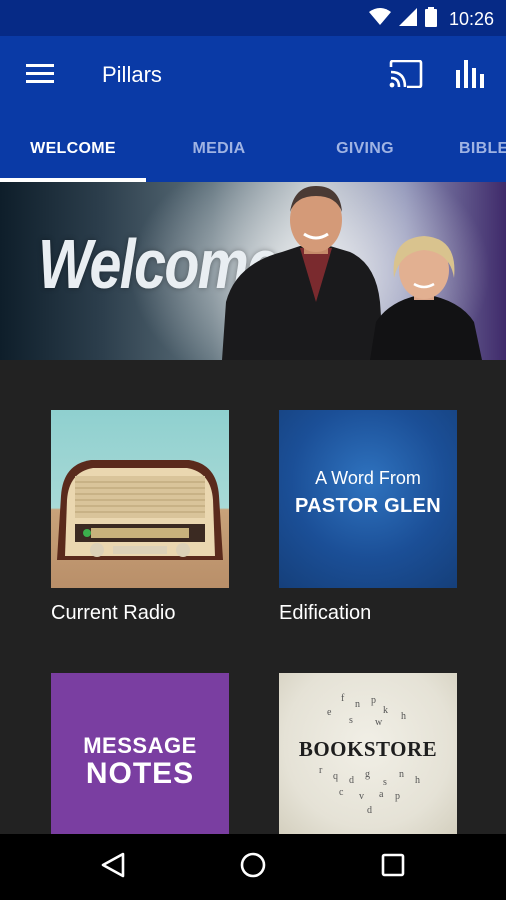 This screenshot has width=506, height=900. I want to click on pastor-couple-photo, so click(352, 273).